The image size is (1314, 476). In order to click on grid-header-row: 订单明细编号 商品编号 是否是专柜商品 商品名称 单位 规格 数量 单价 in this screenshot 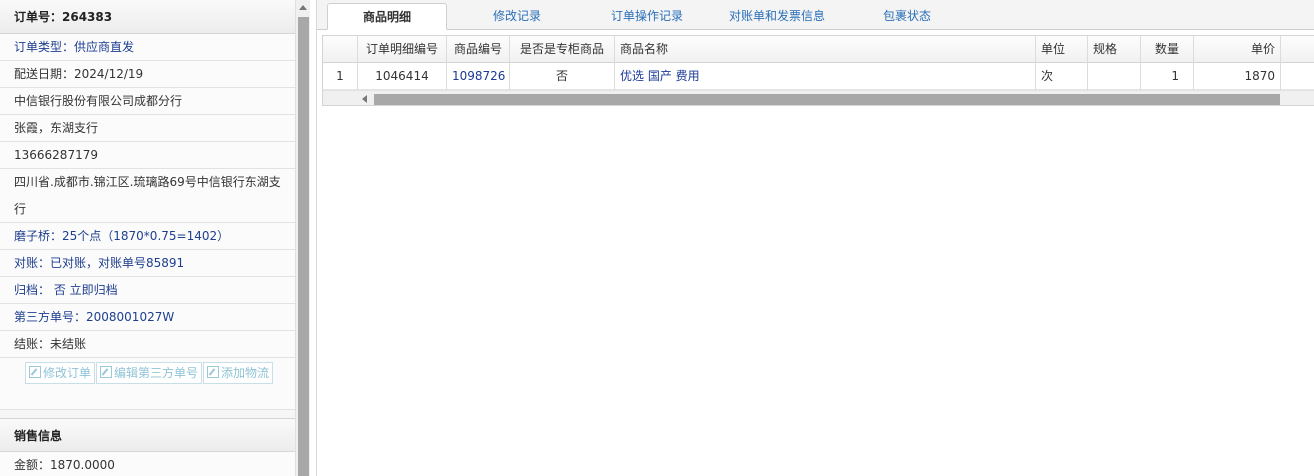, I will do `click(818, 49)`.